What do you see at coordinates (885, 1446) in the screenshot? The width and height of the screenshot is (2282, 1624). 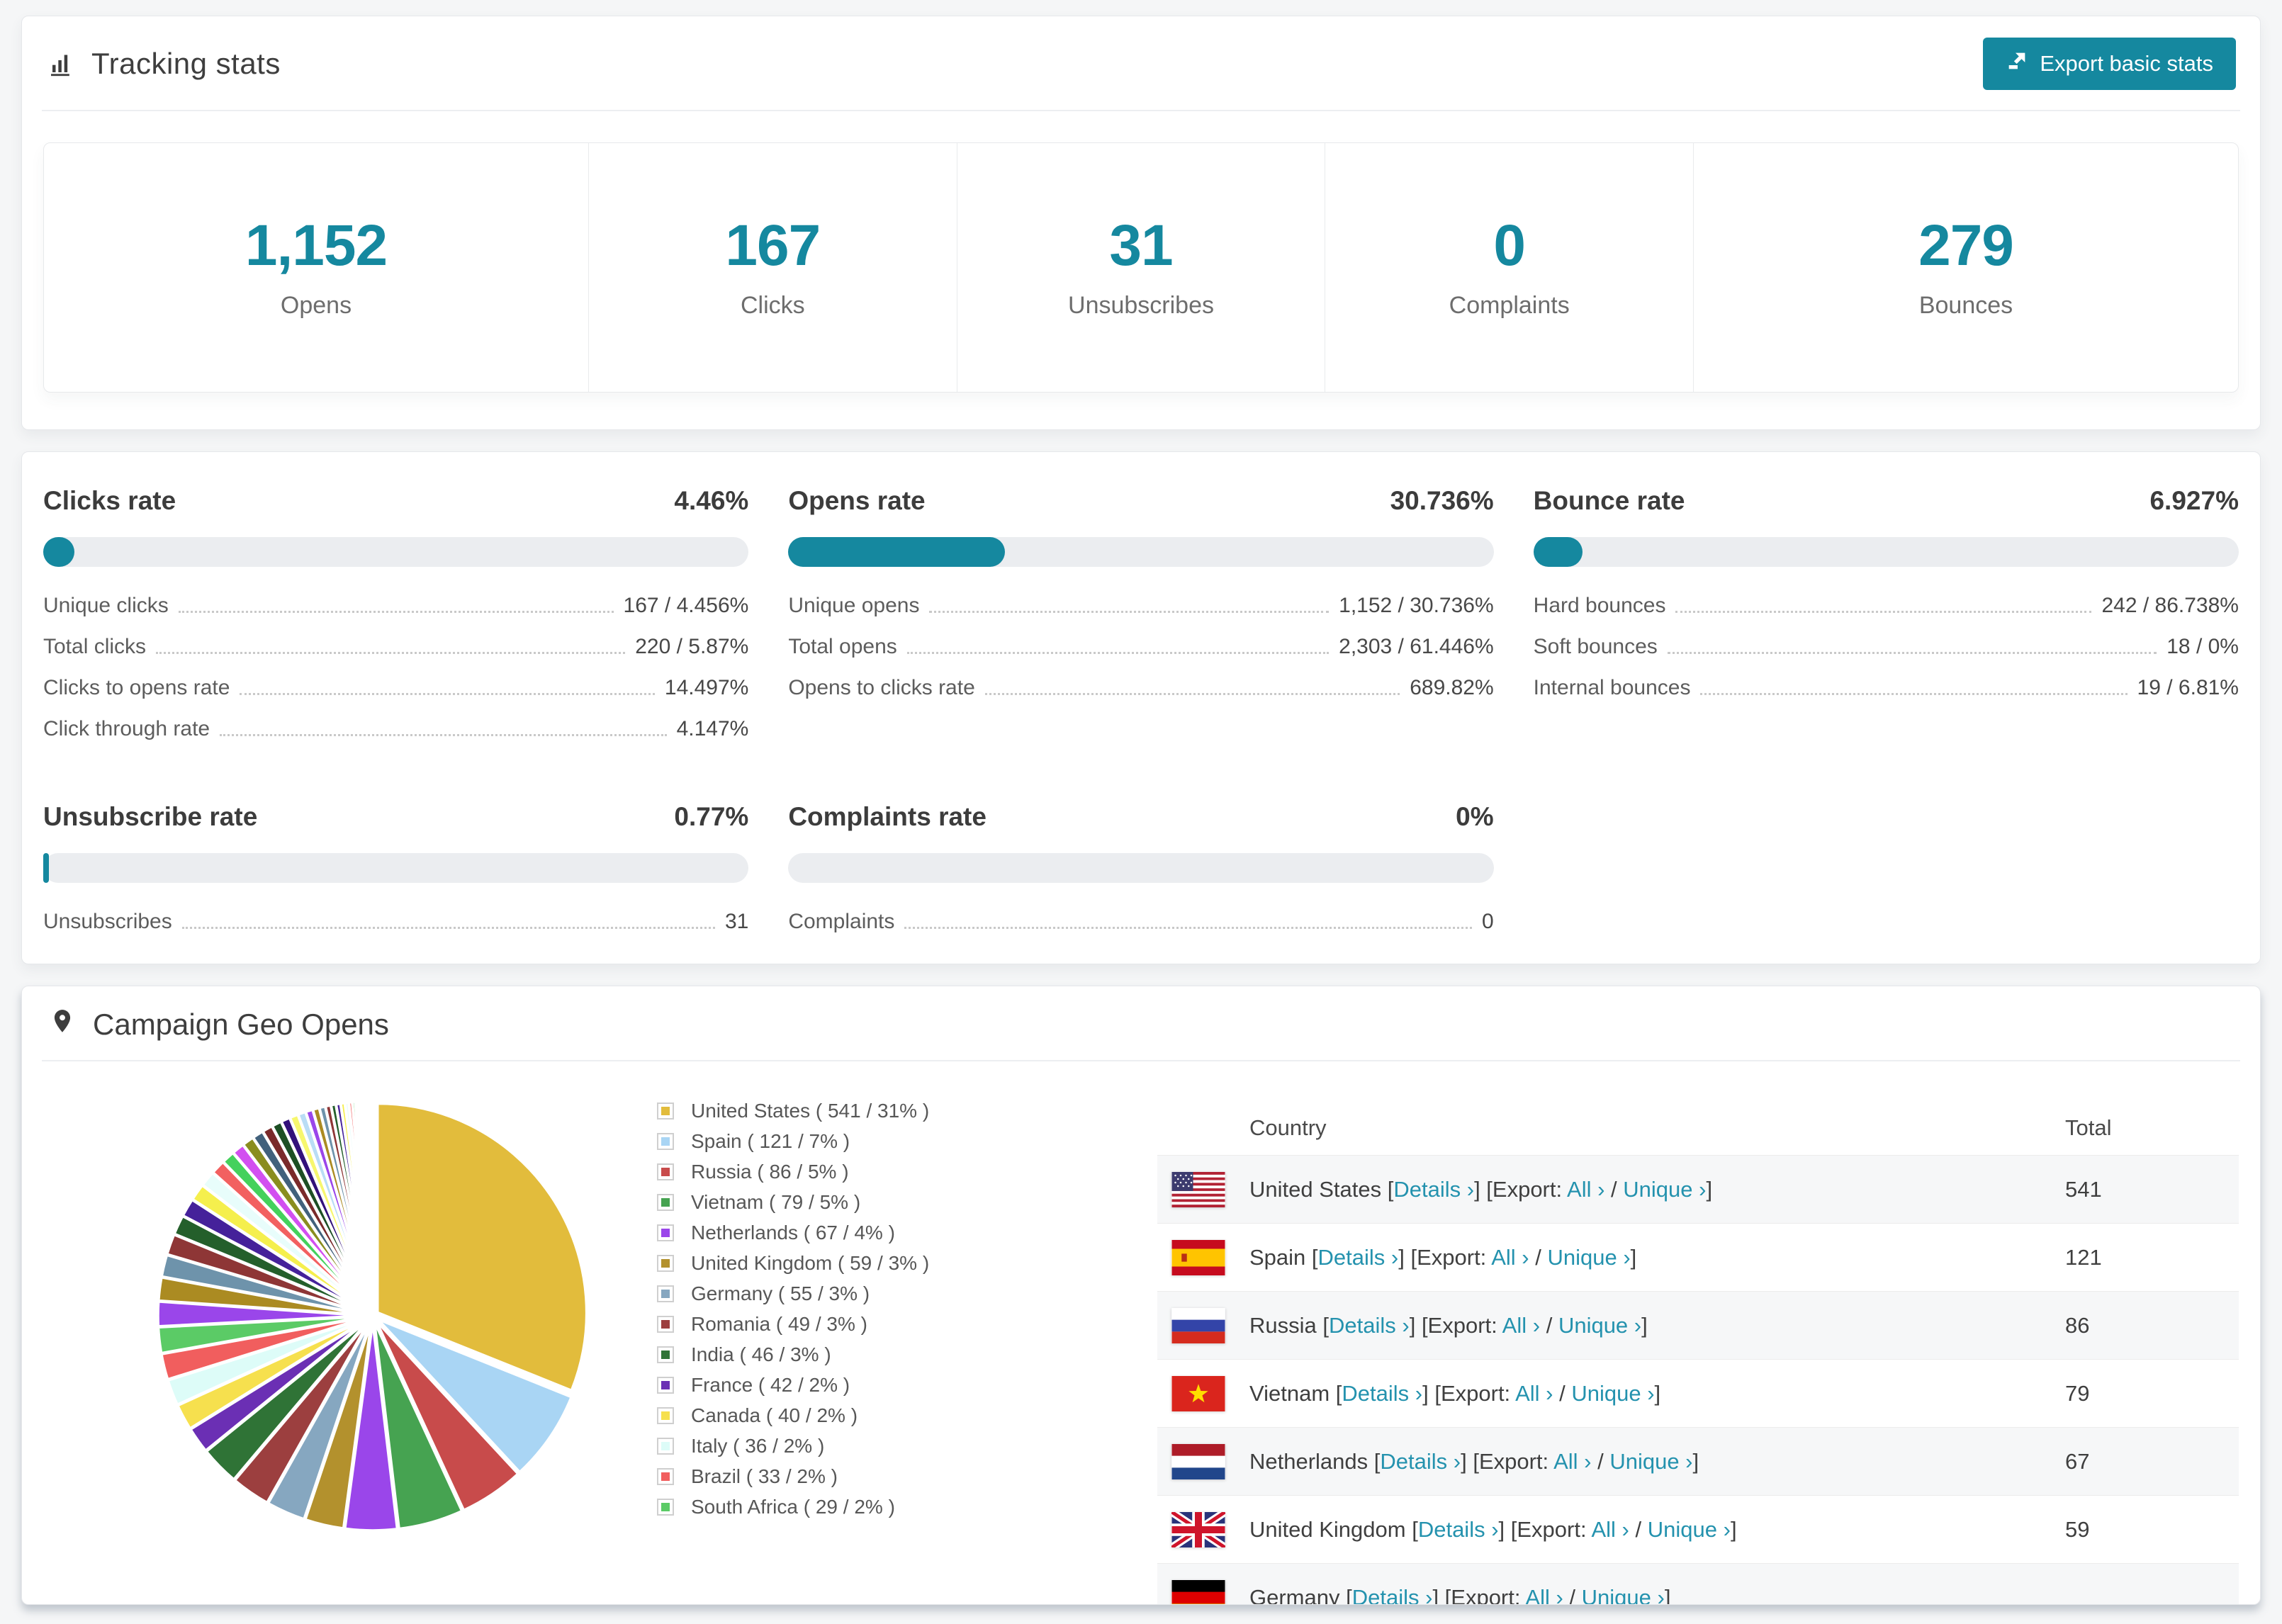 I see `legend-item-italy: Italy ( 36 / 2% )` at bounding box center [885, 1446].